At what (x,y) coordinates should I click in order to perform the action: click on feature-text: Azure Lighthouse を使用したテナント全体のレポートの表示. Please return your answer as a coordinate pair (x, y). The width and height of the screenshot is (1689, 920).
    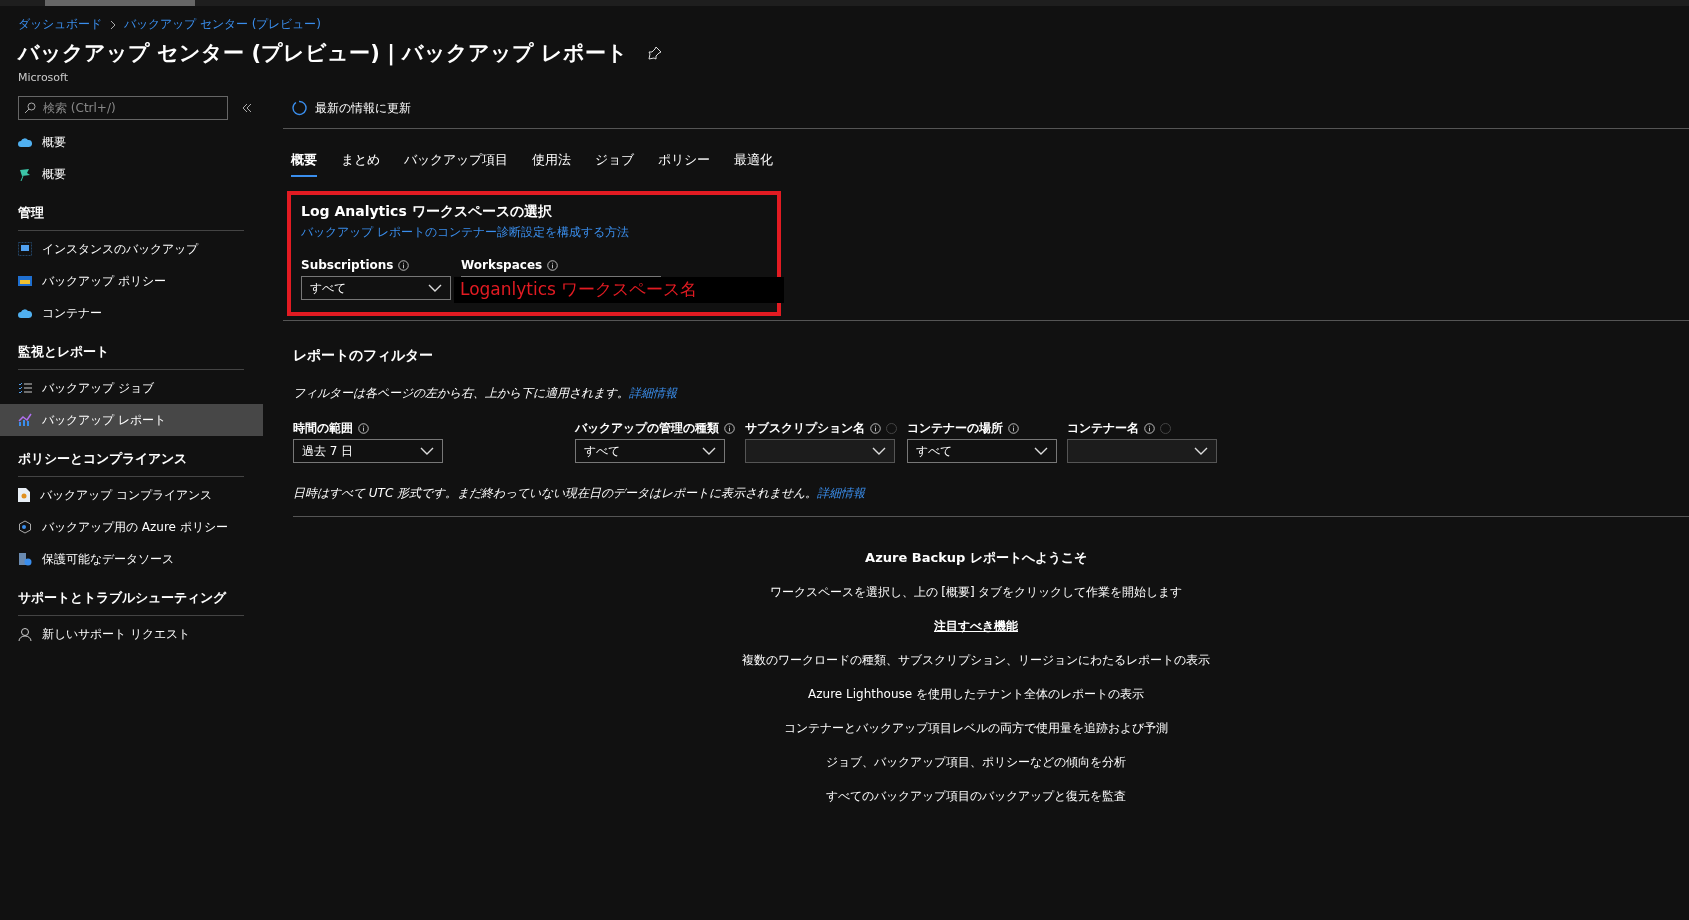
    Looking at the image, I should click on (976, 694).